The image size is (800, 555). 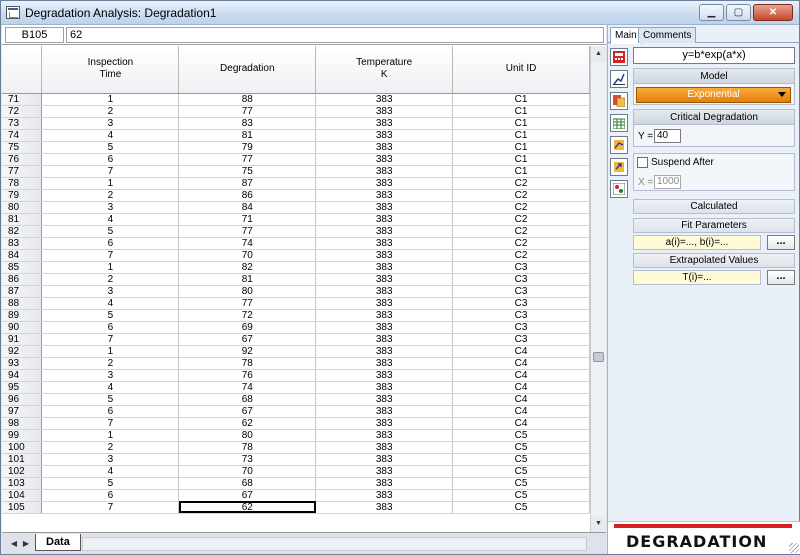 I want to click on cell-degradation: 77, so click(x=247, y=231).